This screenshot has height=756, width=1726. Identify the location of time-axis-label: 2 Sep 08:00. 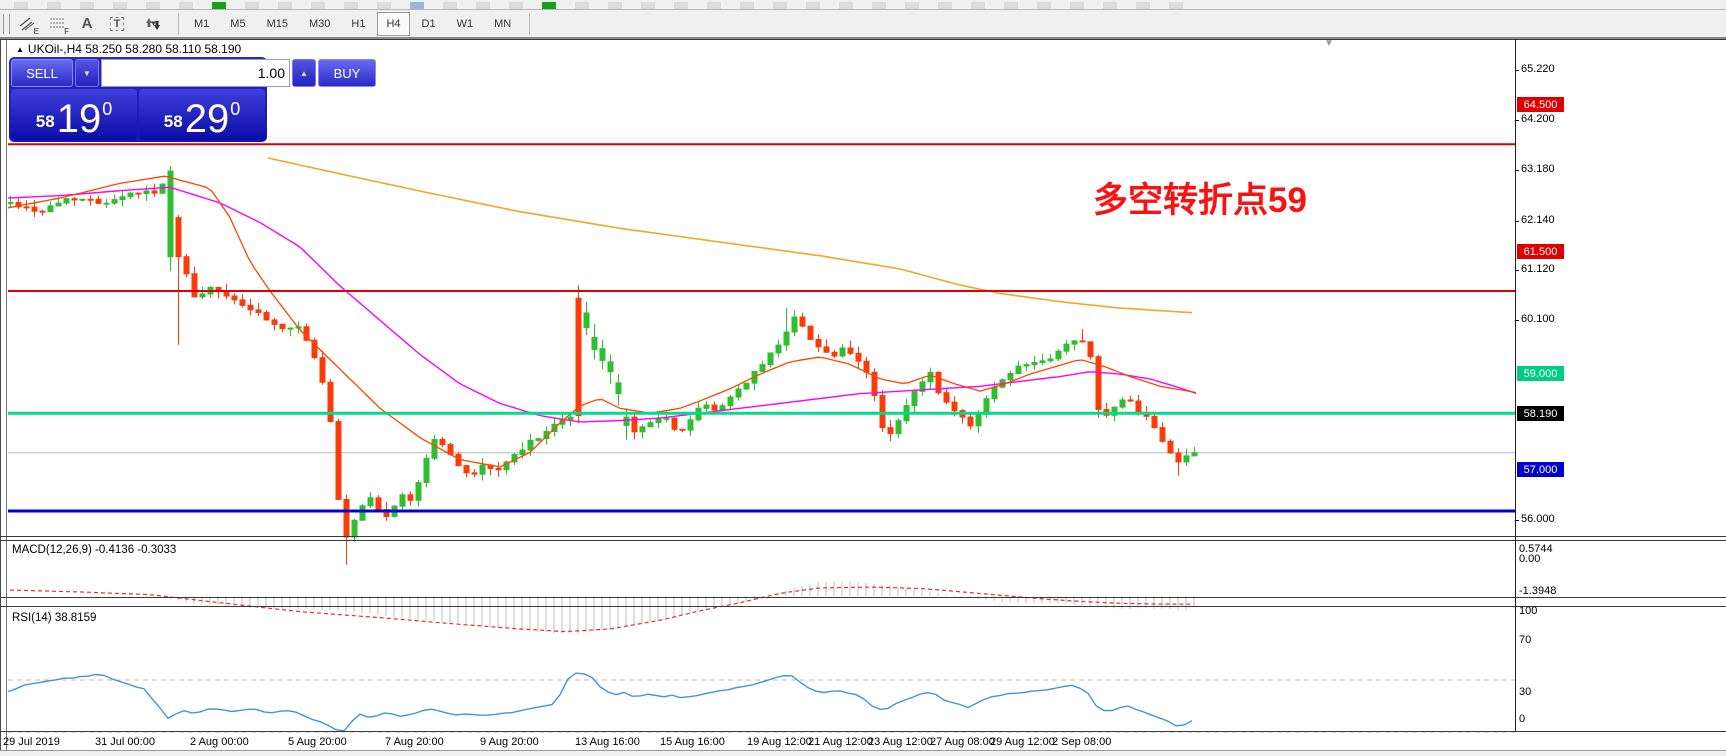
(1082, 742).